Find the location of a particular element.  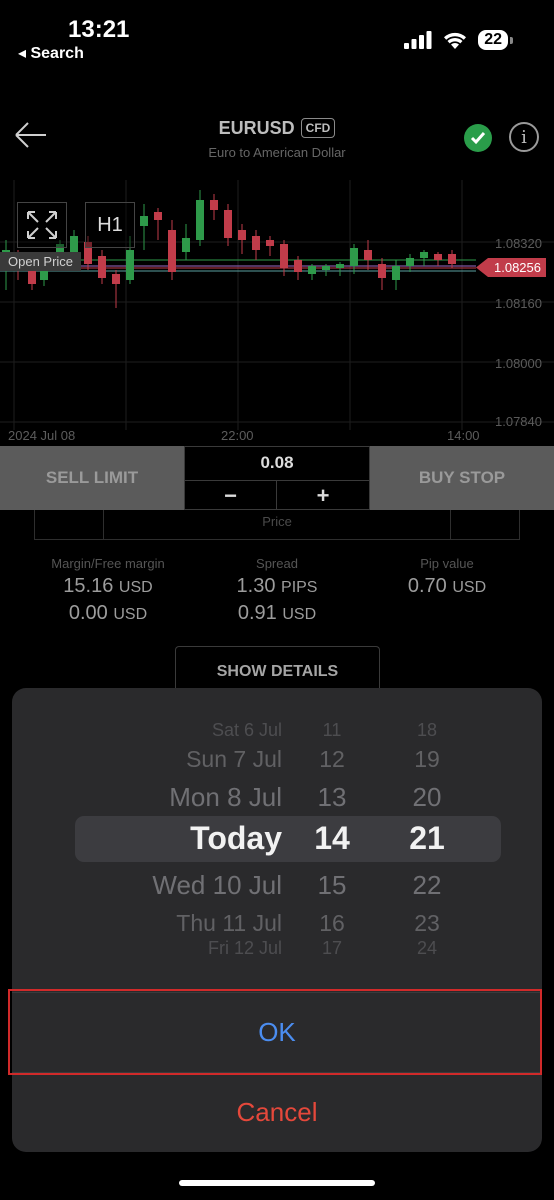

spread-usd-unit: USD is located at coordinates (299, 614).